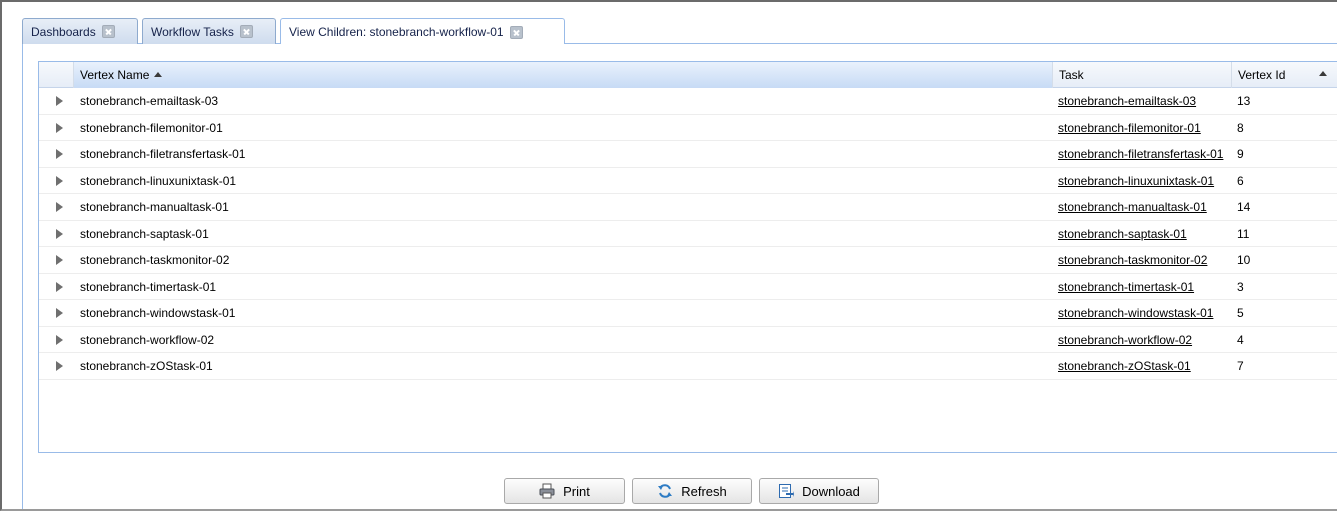 Image resolution: width=1337 pixels, height=511 pixels. I want to click on task-cell: stonebranch-saptask-01, so click(1147, 234).